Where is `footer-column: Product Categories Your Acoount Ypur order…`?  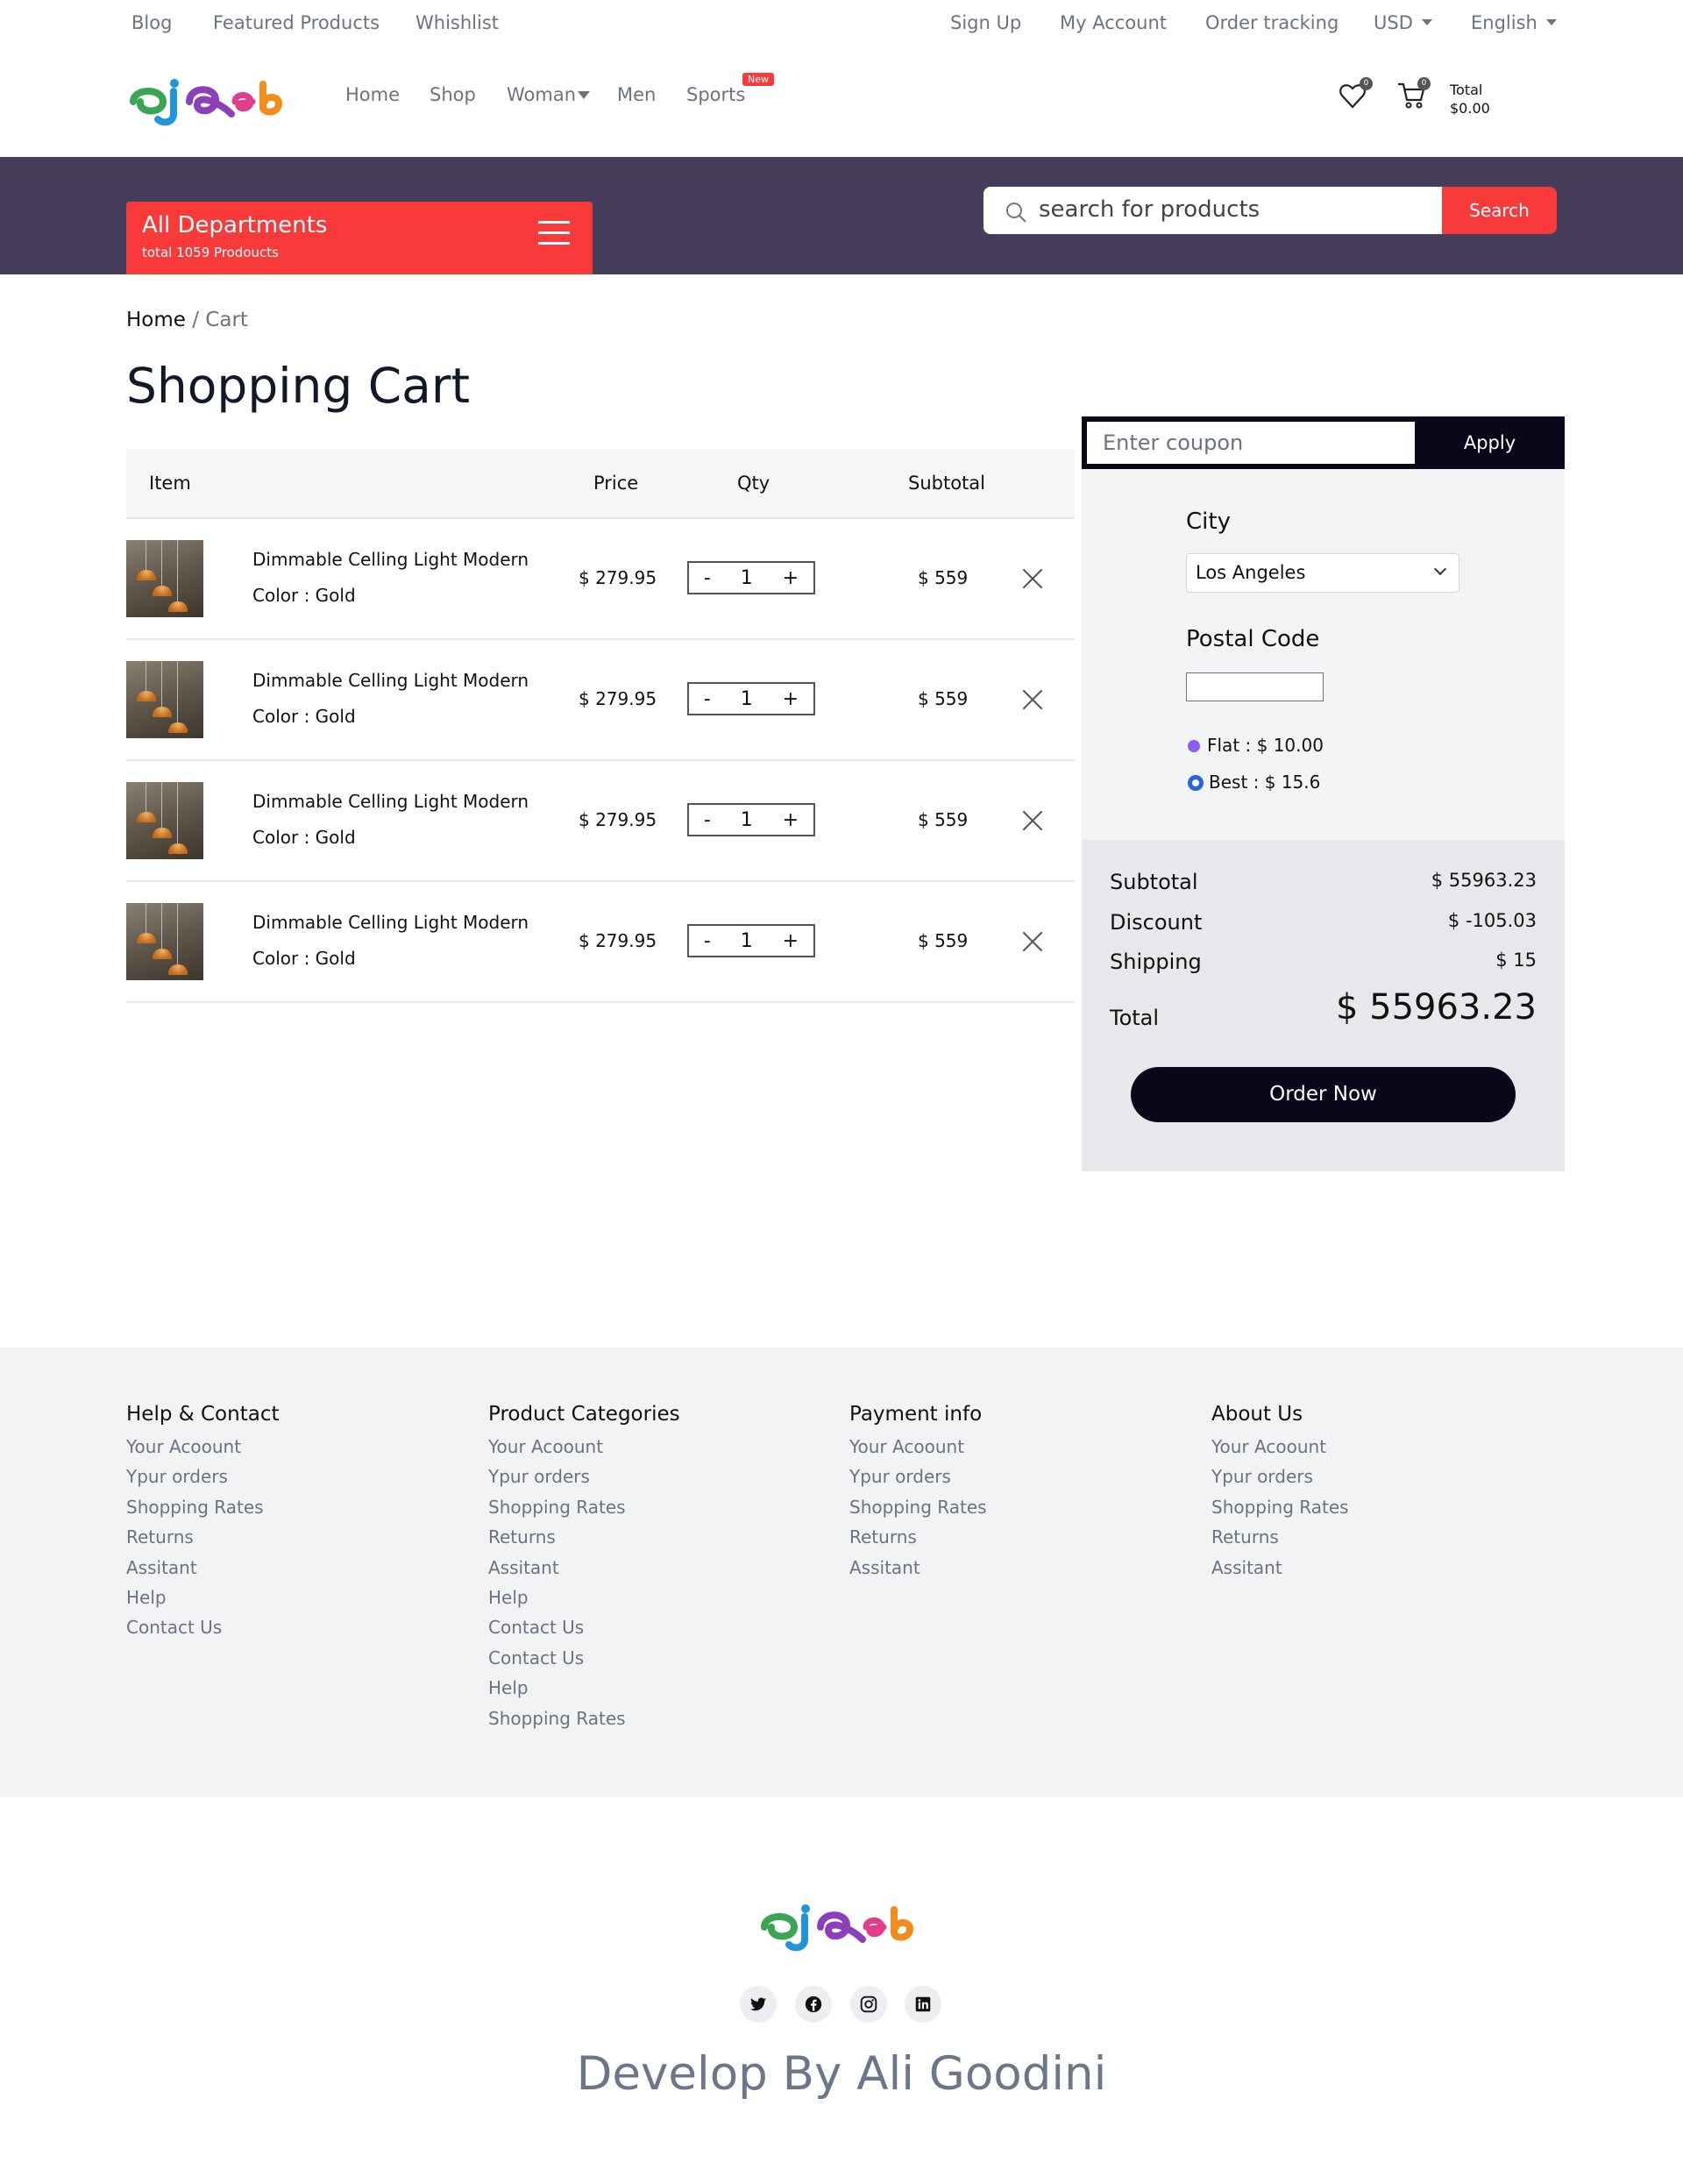
footer-column: Product Categories Your Acoount Ypur order… is located at coordinates (584, 1570).